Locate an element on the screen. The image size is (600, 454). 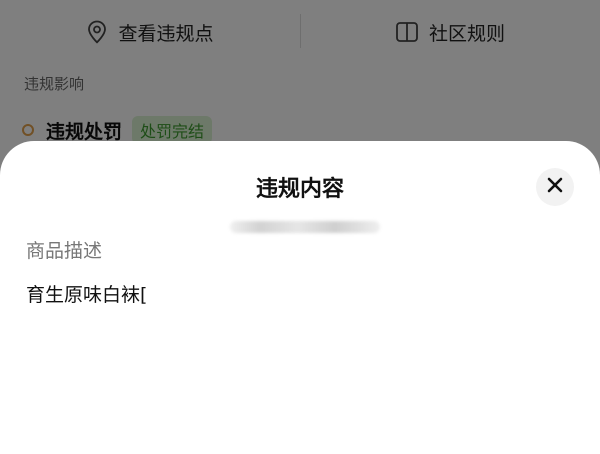
close-icon is located at coordinates (555, 187).